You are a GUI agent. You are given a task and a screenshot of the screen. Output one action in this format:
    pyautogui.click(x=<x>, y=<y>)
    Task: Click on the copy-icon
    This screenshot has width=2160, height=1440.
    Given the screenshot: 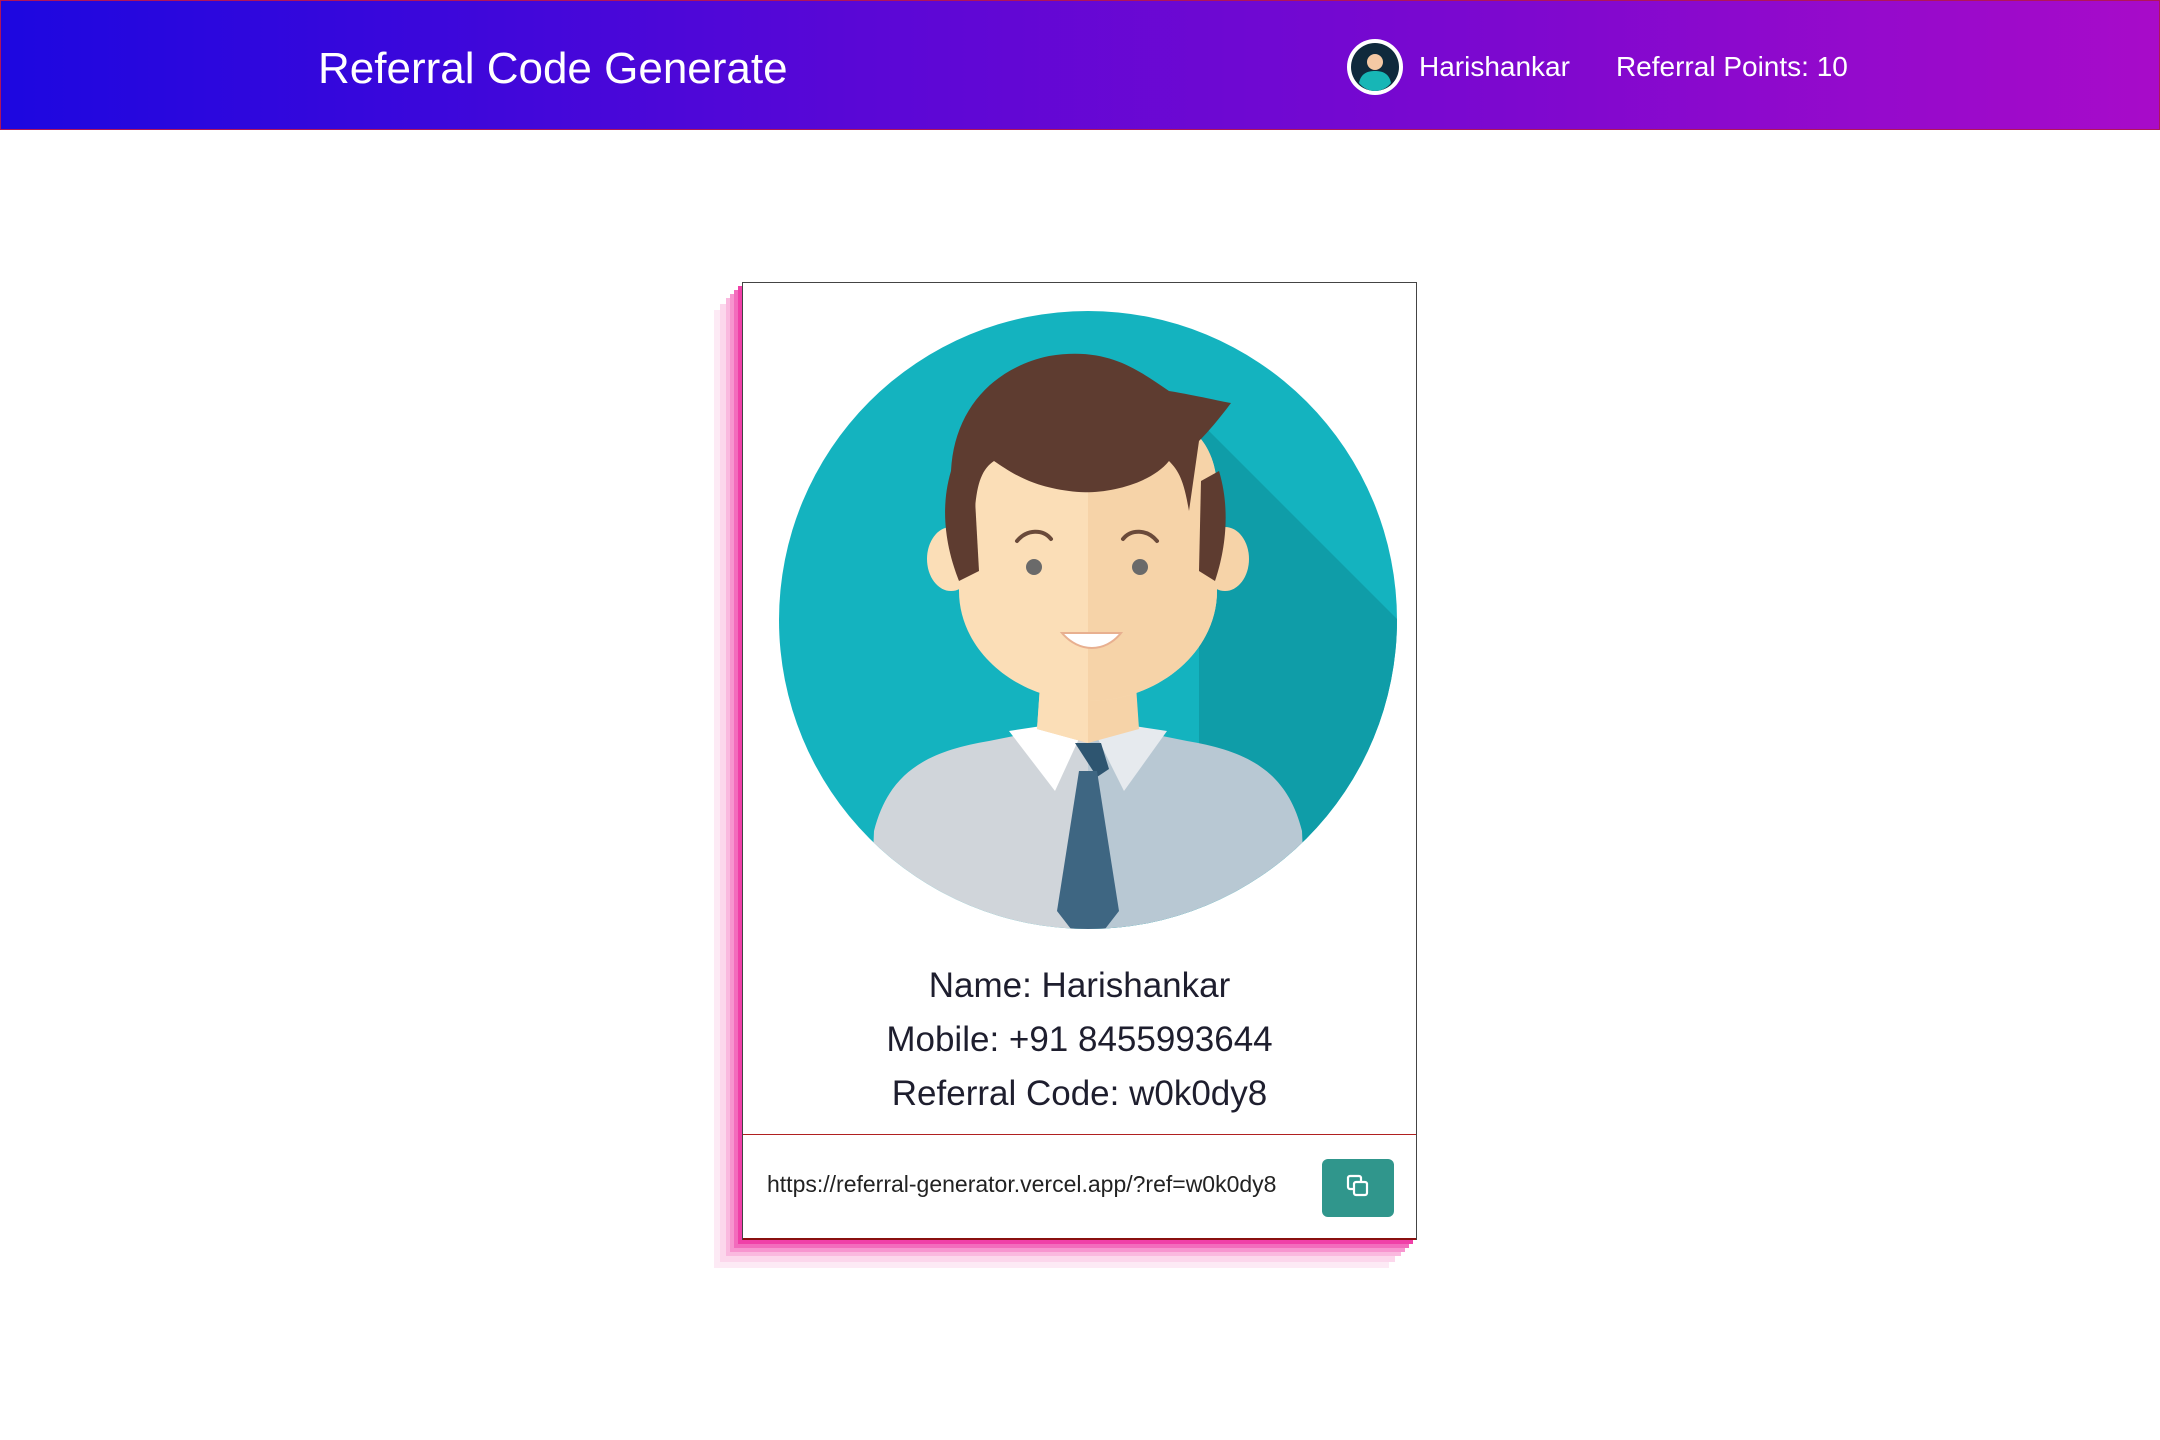 What is the action you would take?
    pyautogui.click(x=1358, y=1188)
    